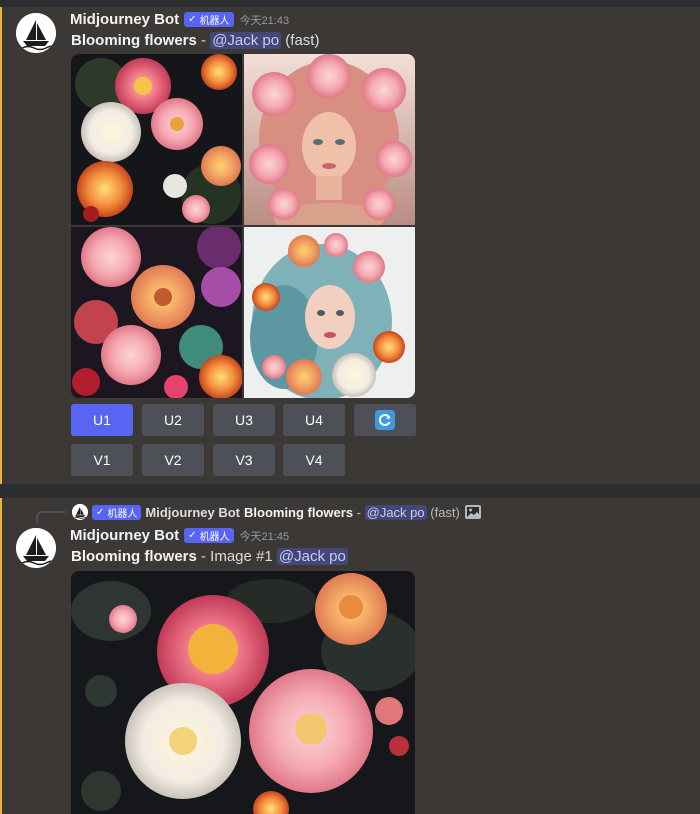 The height and width of the screenshot is (814, 700). I want to click on upscaled-image, so click(243, 692).